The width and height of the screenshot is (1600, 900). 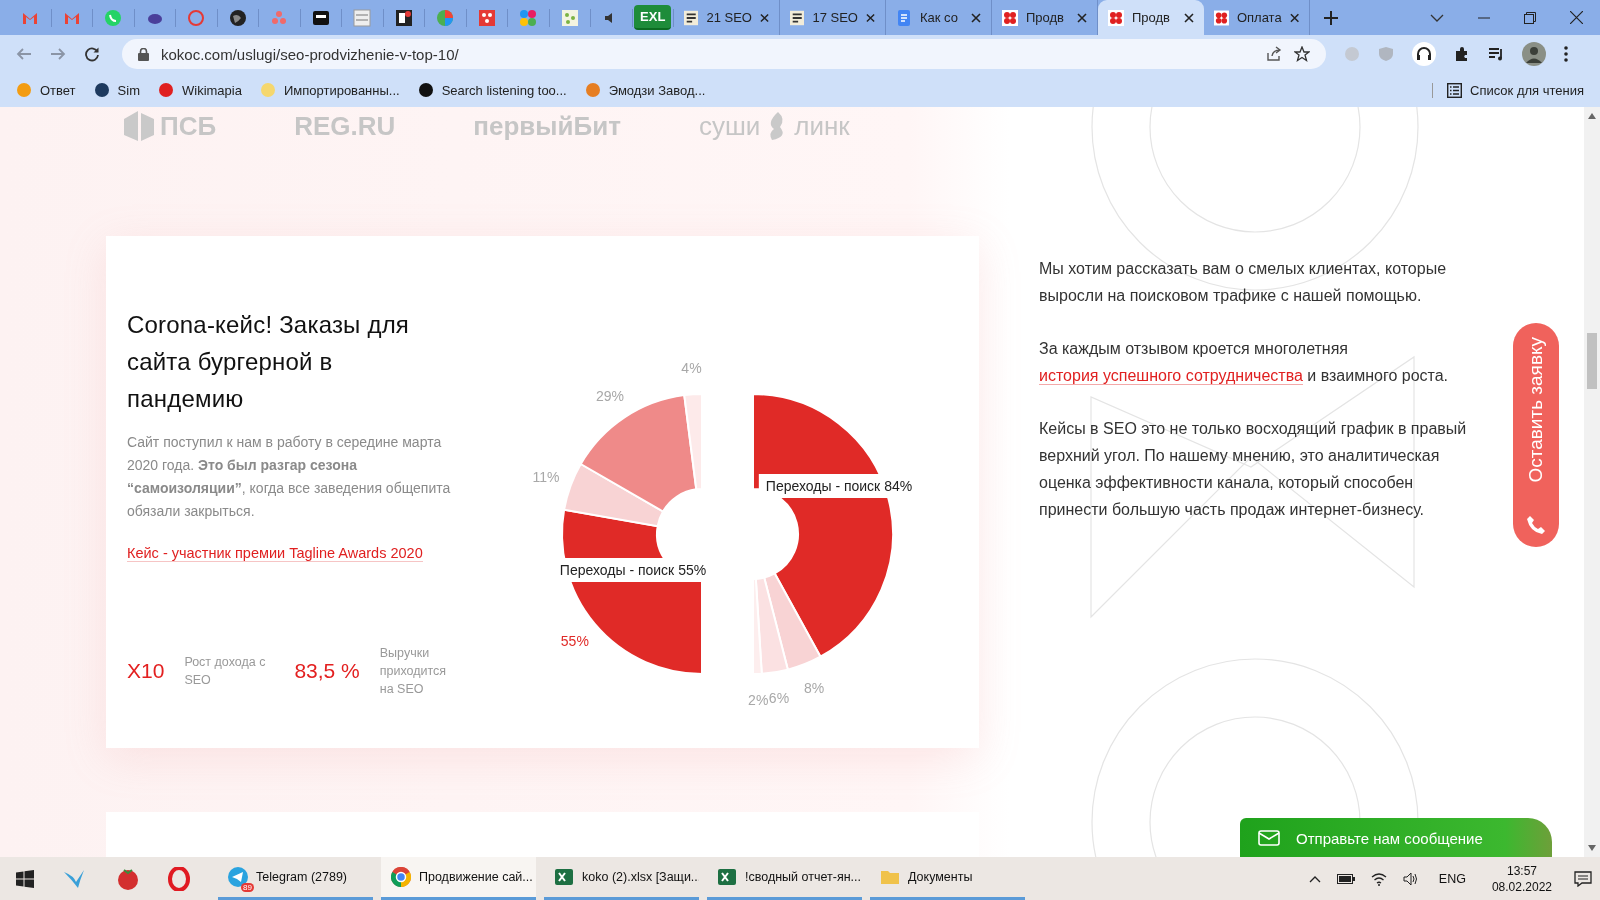 I want to click on scroll-thumb, so click(x=1592, y=361).